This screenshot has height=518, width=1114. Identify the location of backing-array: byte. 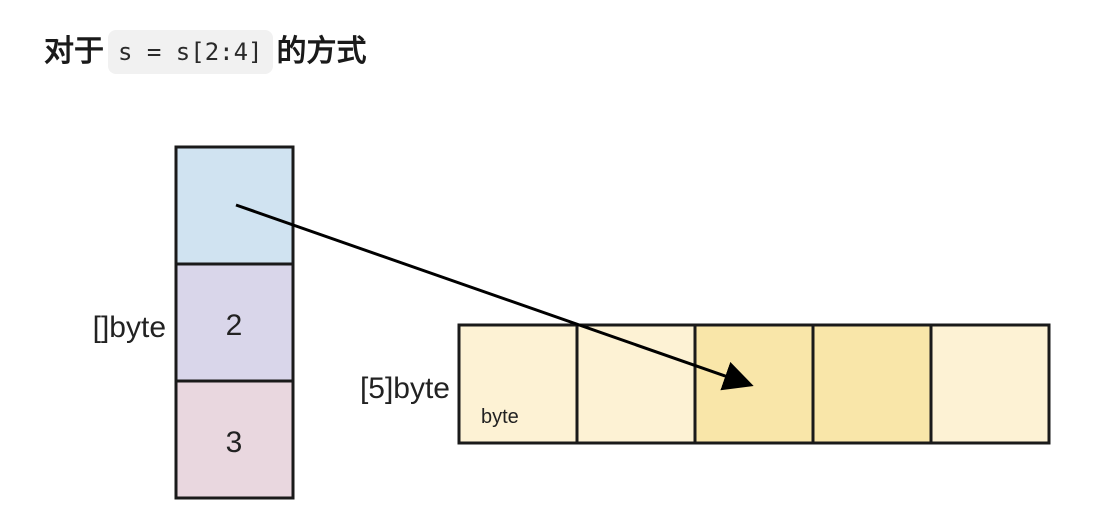
(754, 384).